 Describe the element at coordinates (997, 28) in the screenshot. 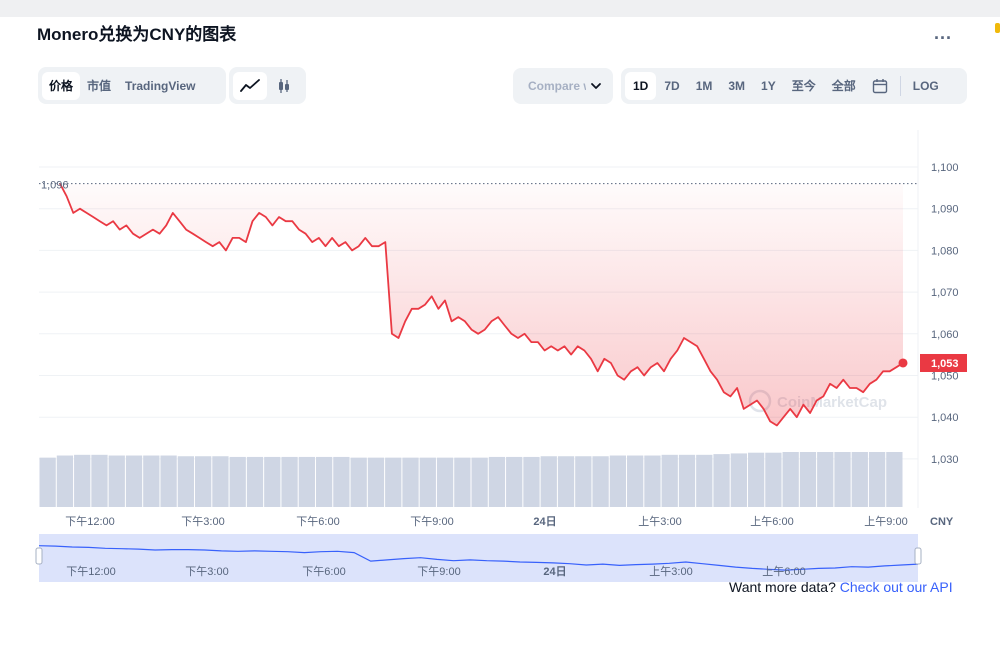

I see `edge-marker` at that location.